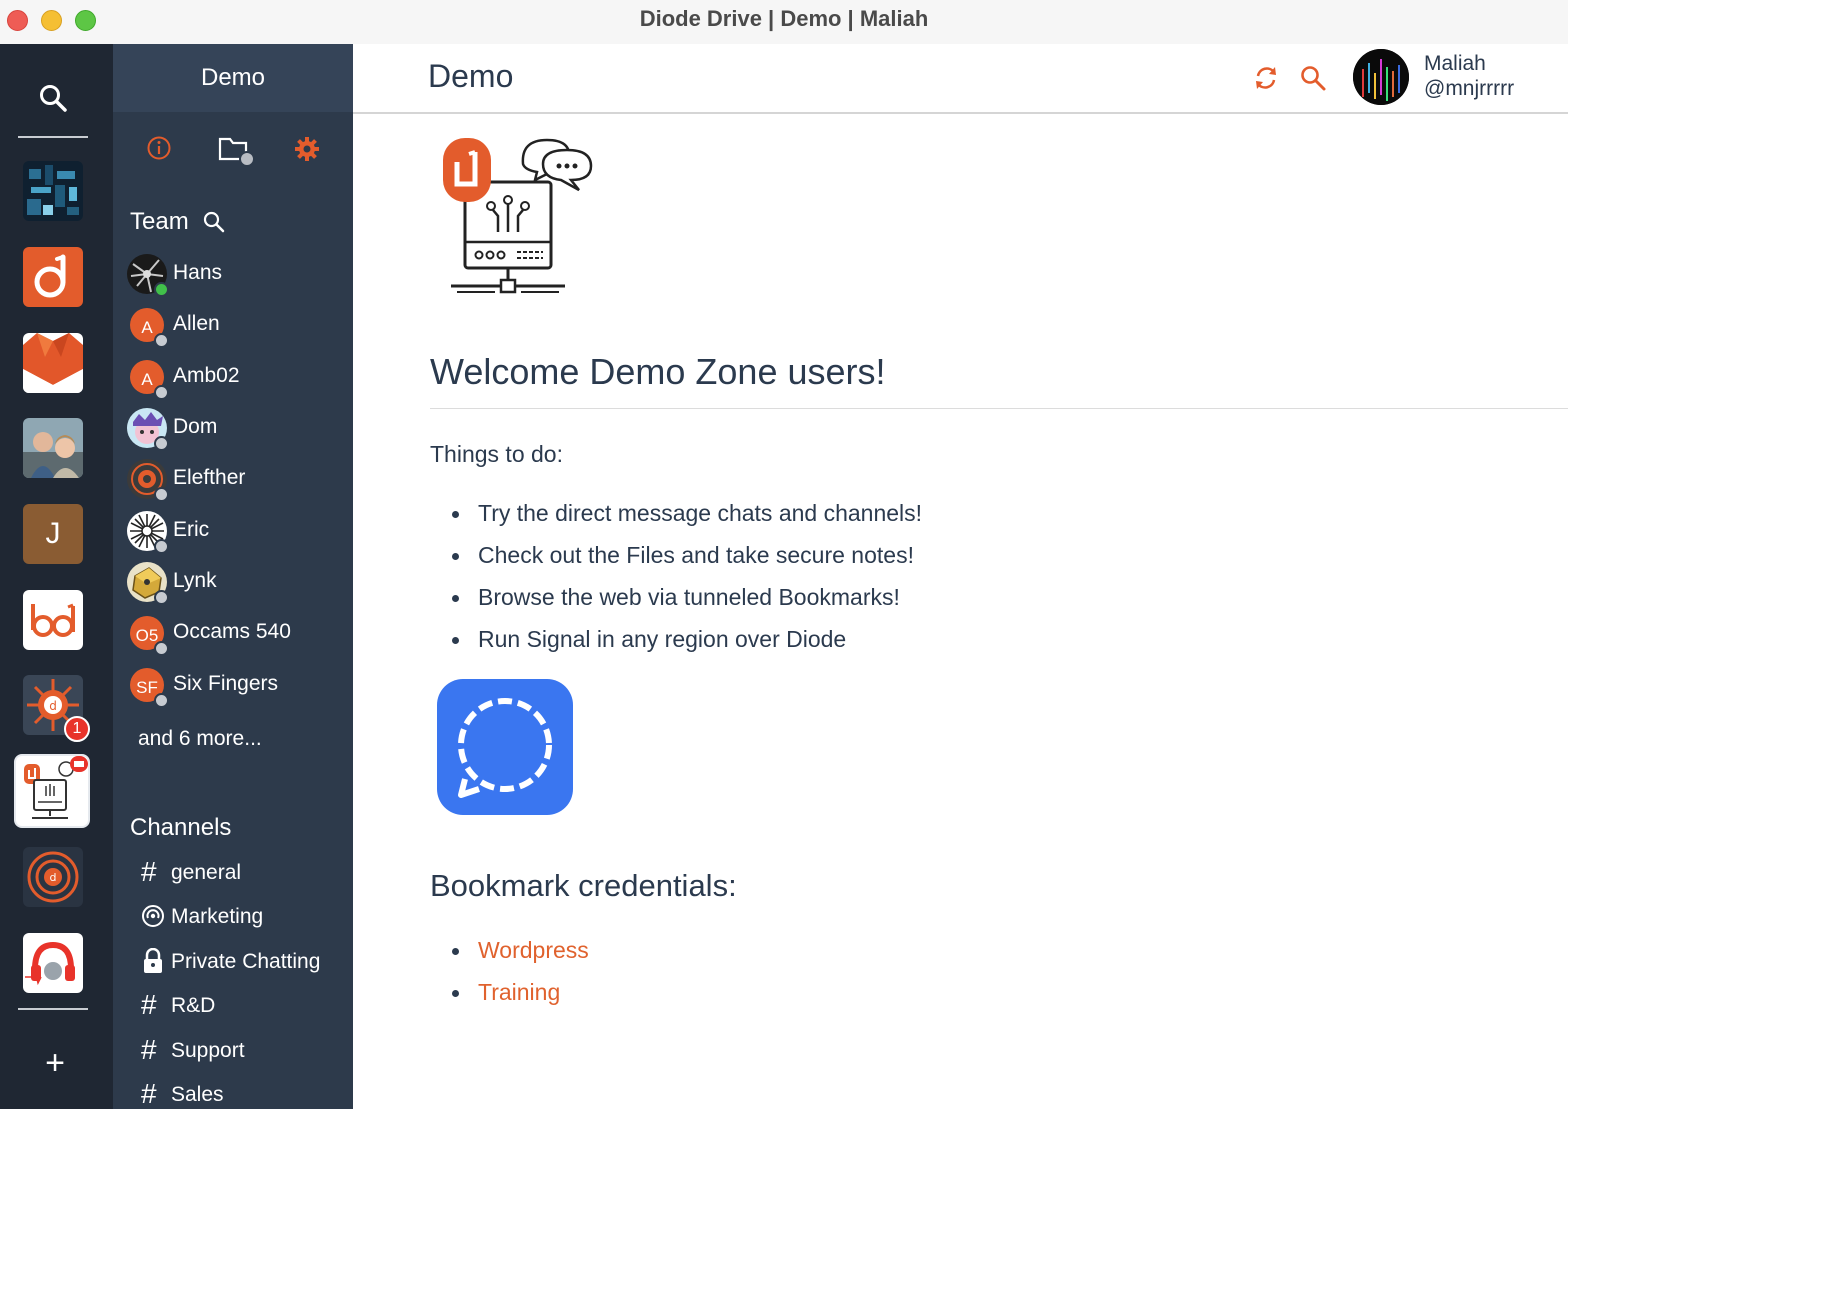  What do you see at coordinates (237, 154) in the screenshot?
I see `folder-icon` at bounding box center [237, 154].